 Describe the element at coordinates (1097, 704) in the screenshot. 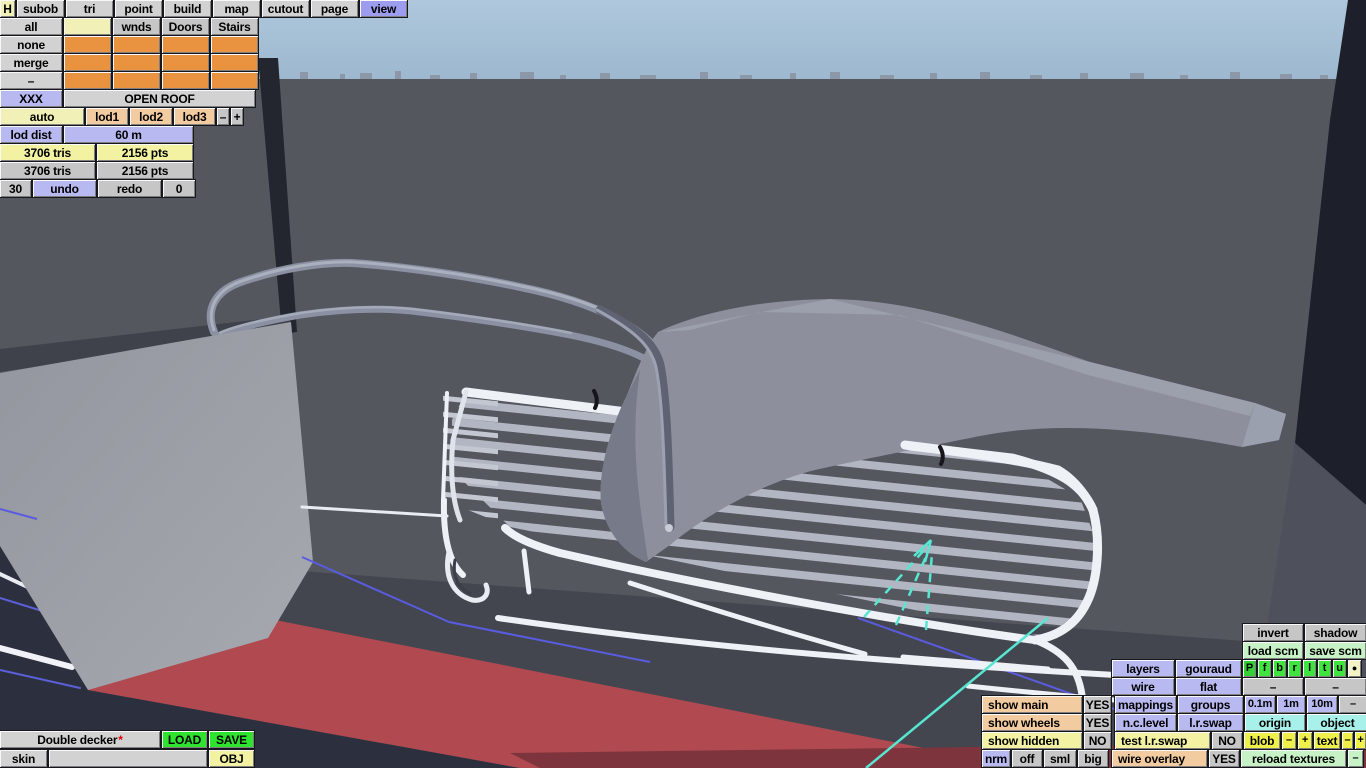

I see `show-main-toggle: YES` at that location.